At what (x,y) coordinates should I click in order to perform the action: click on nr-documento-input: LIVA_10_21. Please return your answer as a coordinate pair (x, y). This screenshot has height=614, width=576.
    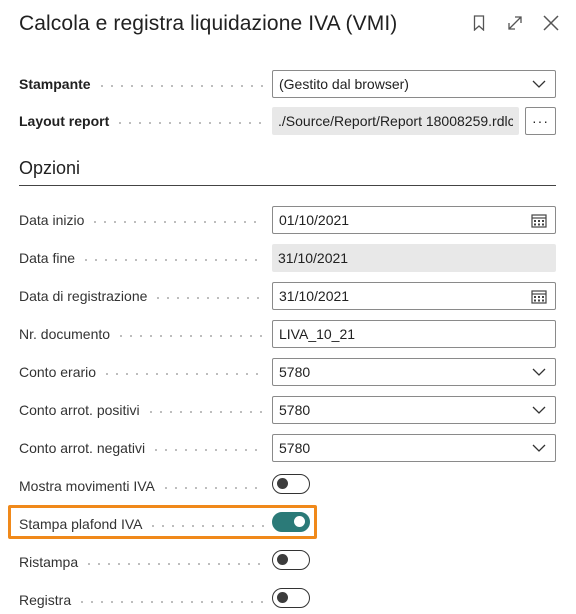
    Looking at the image, I should click on (414, 334).